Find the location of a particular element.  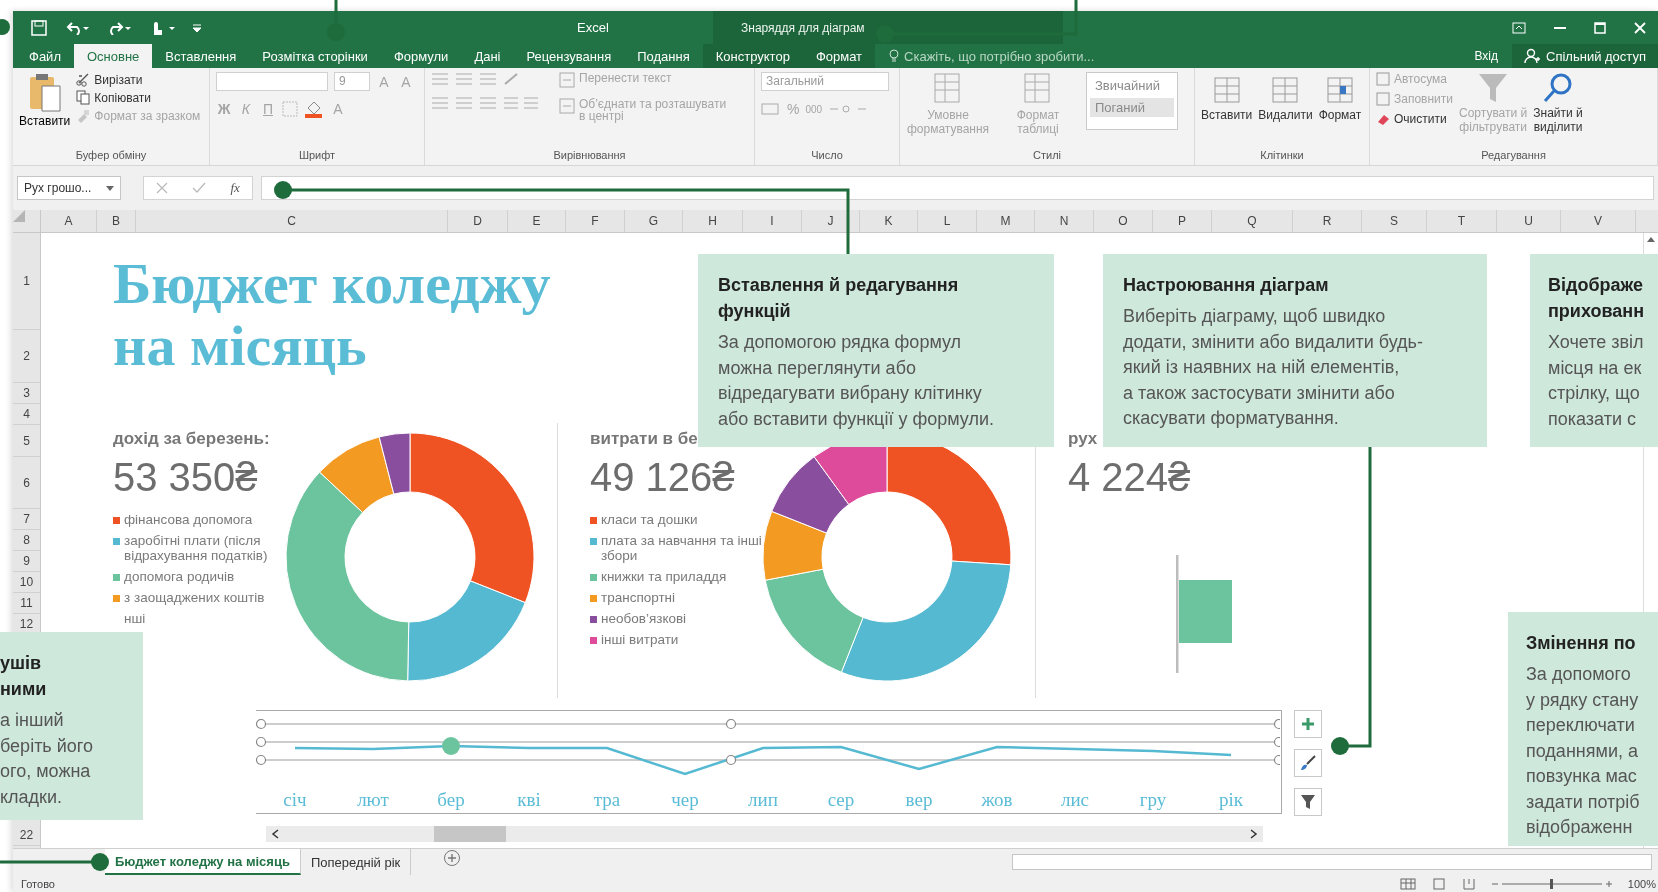

clipboard-icon is located at coordinates (44, 92).